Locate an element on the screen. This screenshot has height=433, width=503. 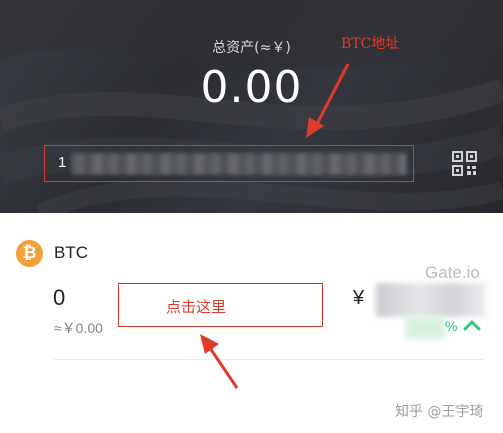
annotation-click-here: 点击这里 is located at coordinates (196, 307).